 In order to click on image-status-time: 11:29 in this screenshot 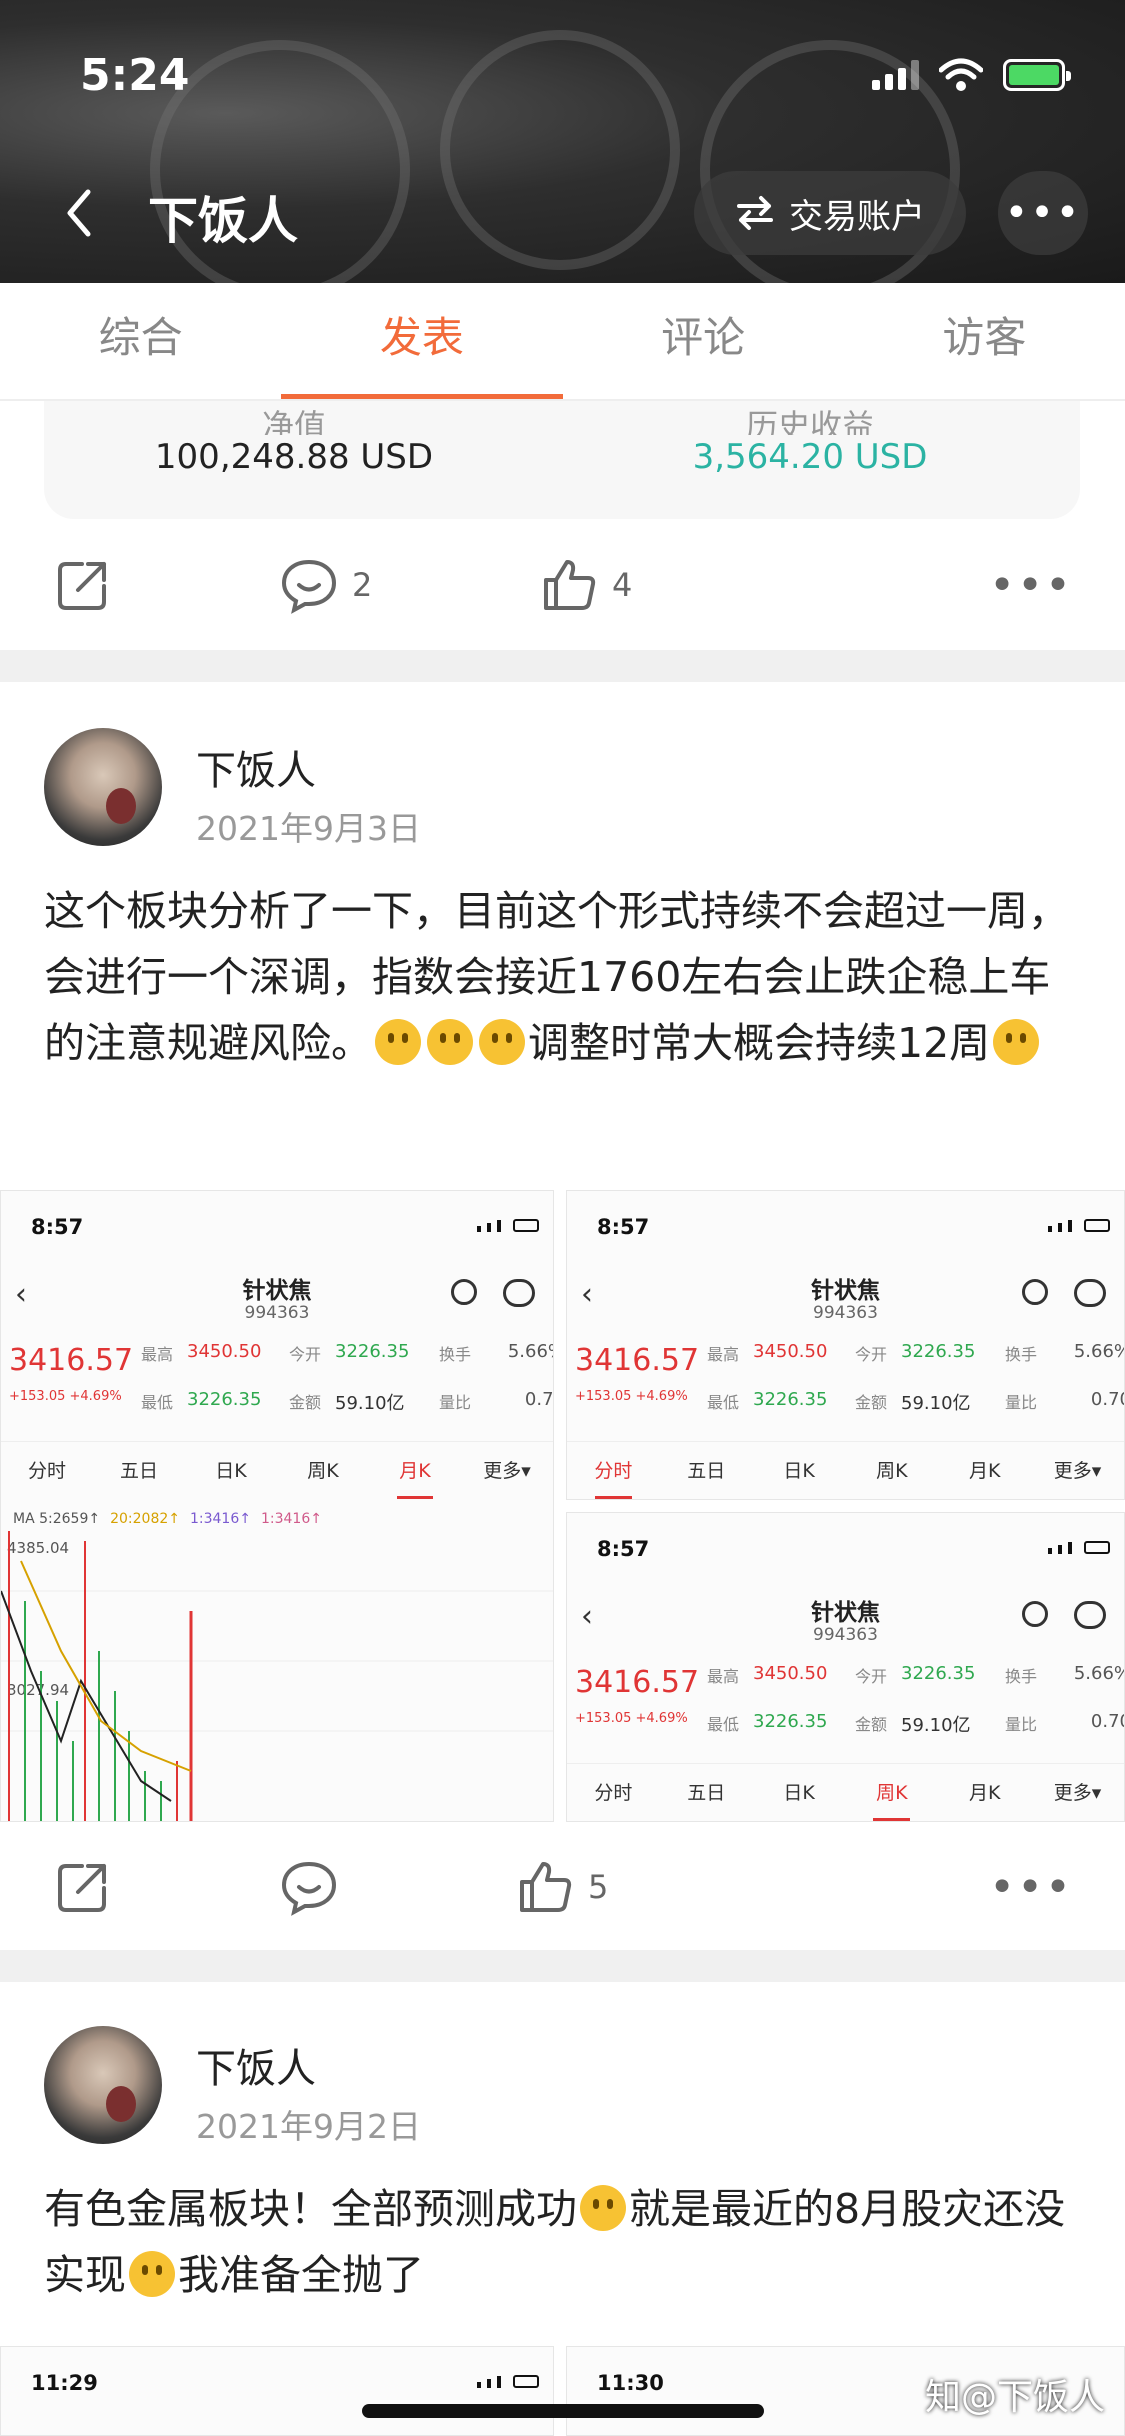, I will do `click(64, 2383)`.